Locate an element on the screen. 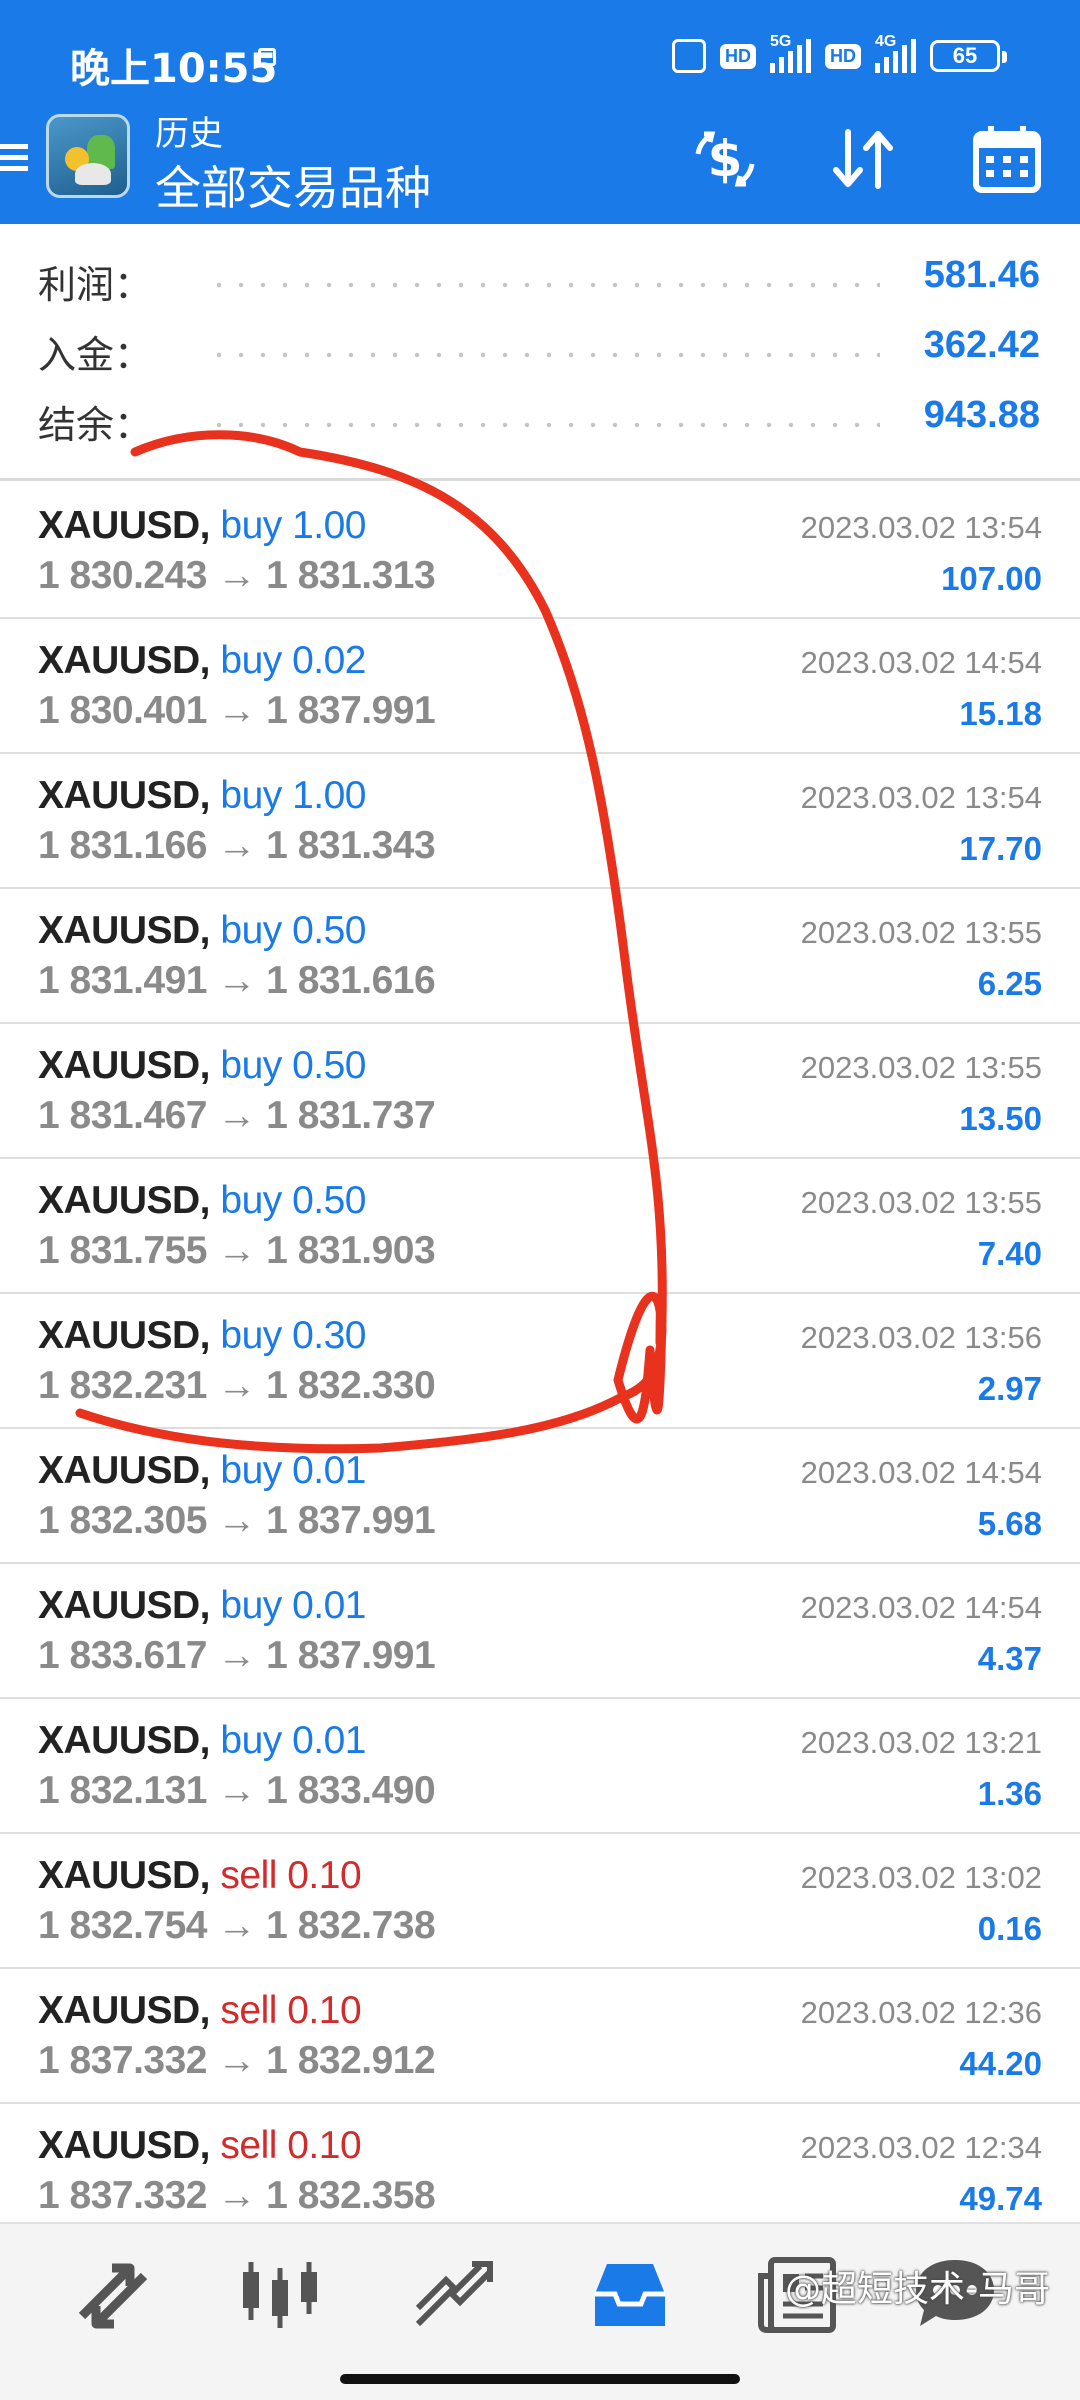  home-indicator is located at coordinates (540, 2379).